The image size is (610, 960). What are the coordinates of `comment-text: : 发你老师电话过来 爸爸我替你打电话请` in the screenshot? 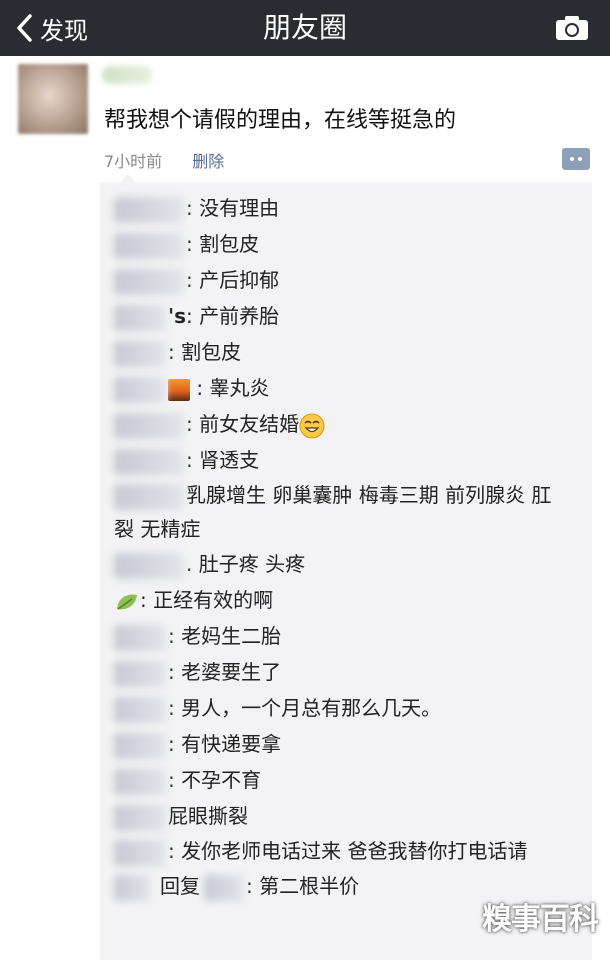 It's located at (348, 851).